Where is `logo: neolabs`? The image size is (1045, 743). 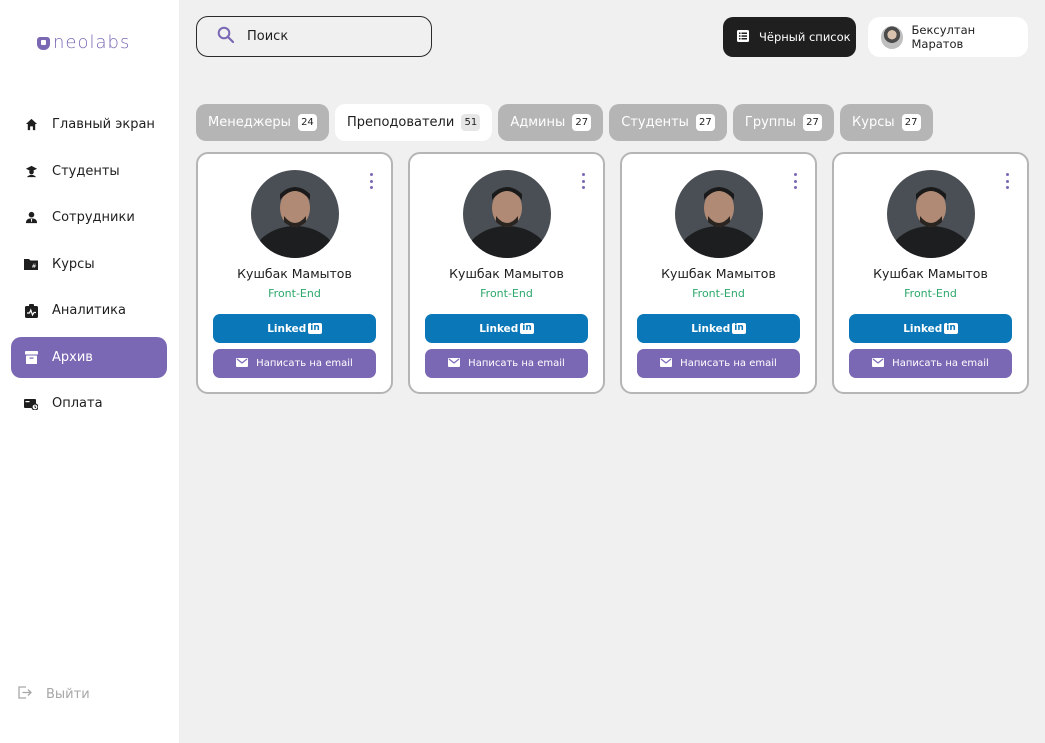
logo: neolabs is located at coordinates (83, 43).